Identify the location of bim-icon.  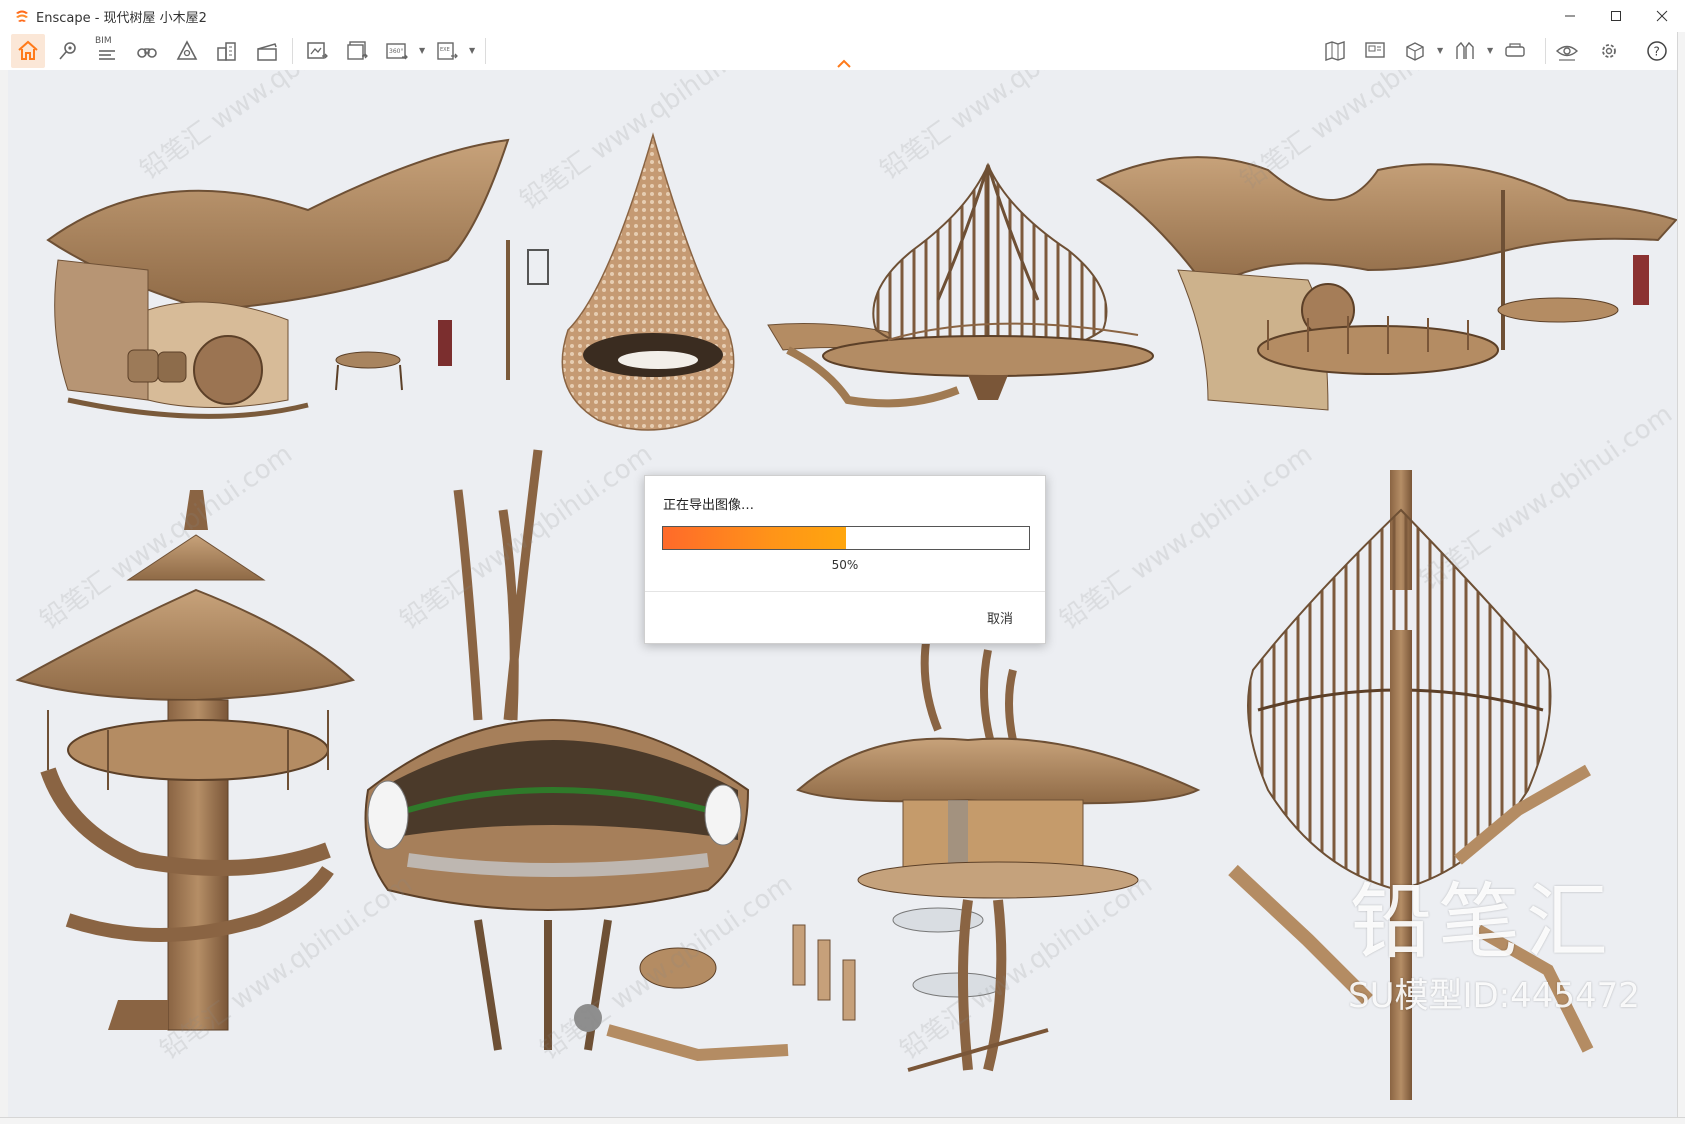
(107, 51).